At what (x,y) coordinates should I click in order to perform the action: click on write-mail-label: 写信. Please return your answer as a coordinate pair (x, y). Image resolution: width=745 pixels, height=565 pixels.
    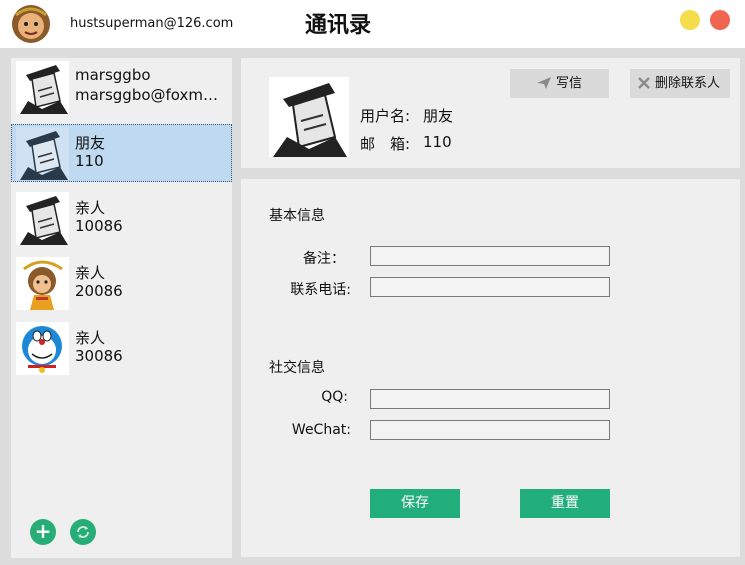
    Looking at the image, I should click on (569, 83).